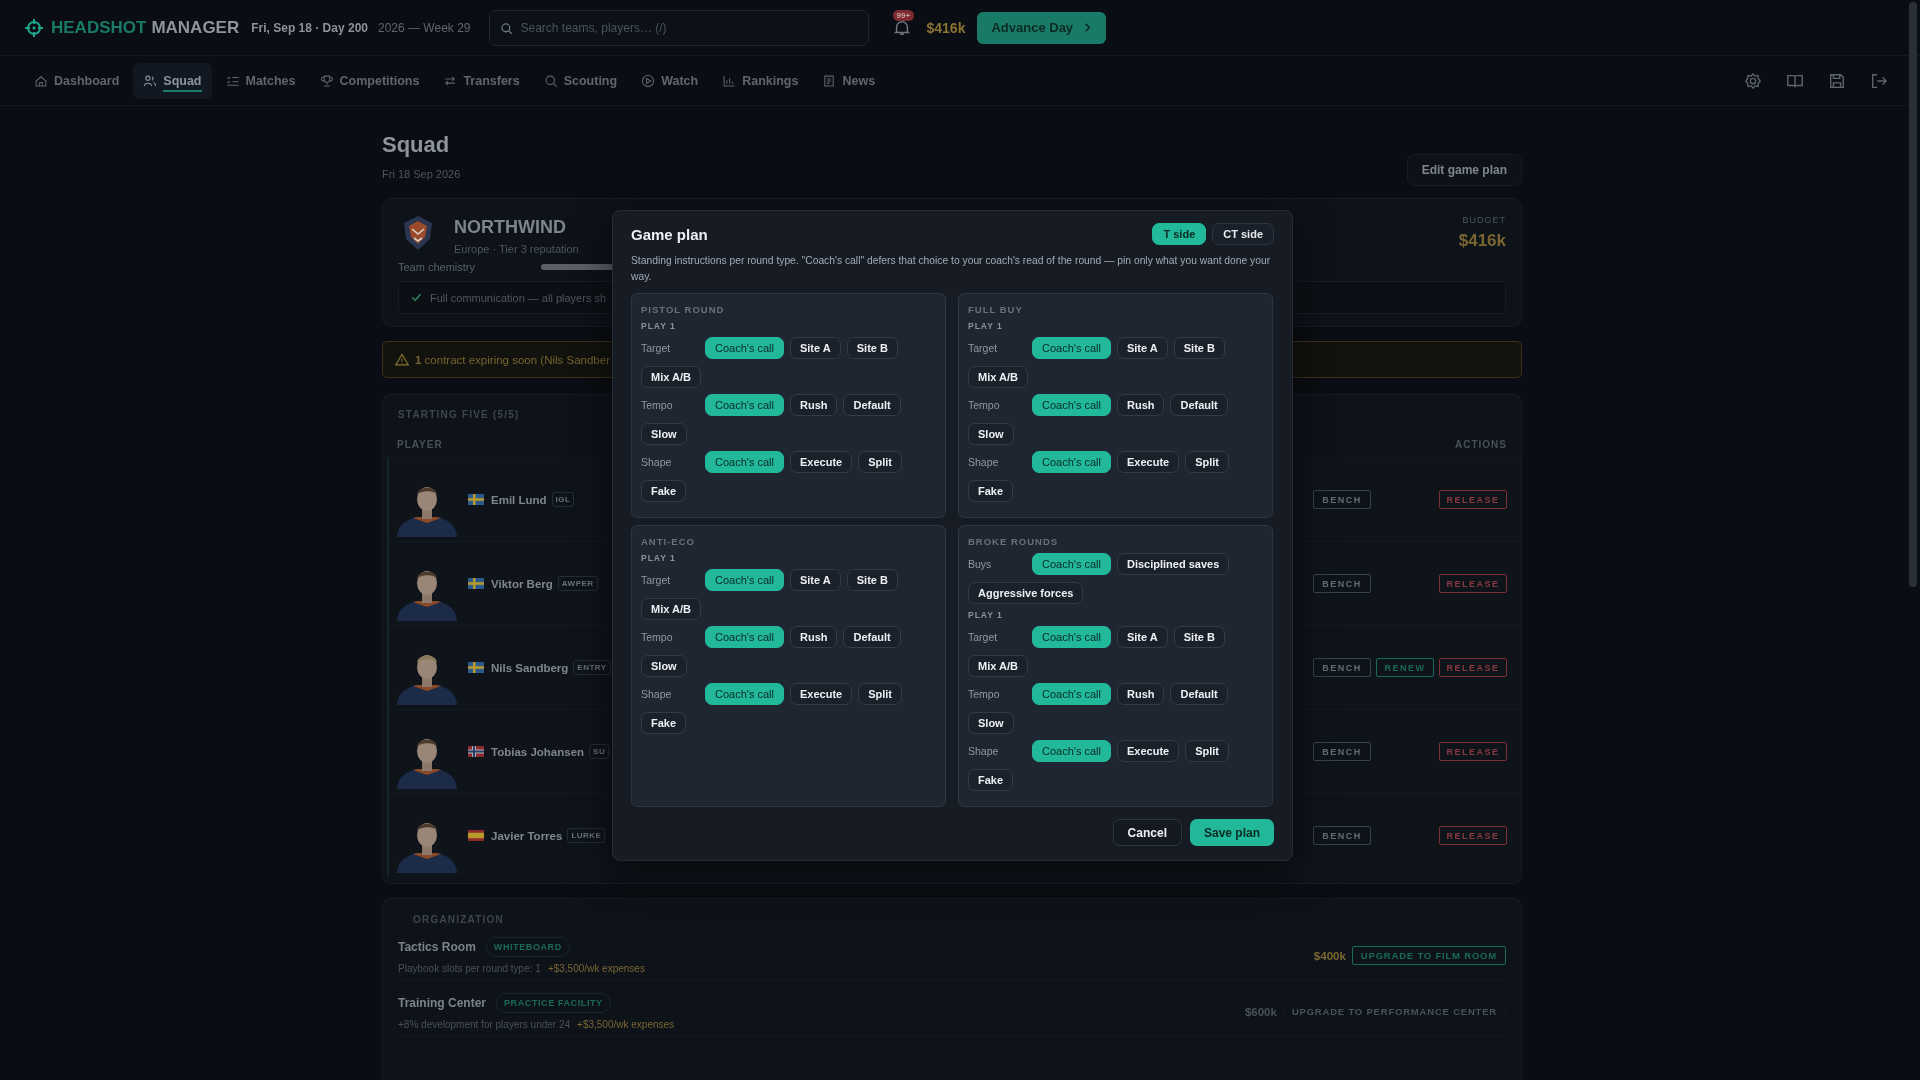 The width and height of the screenshot is (1920, 1080). What do you see at coordinates (669, 234) in the screenshot?
I see `dialog-title: Game plan` at bounding box center [669, 234].